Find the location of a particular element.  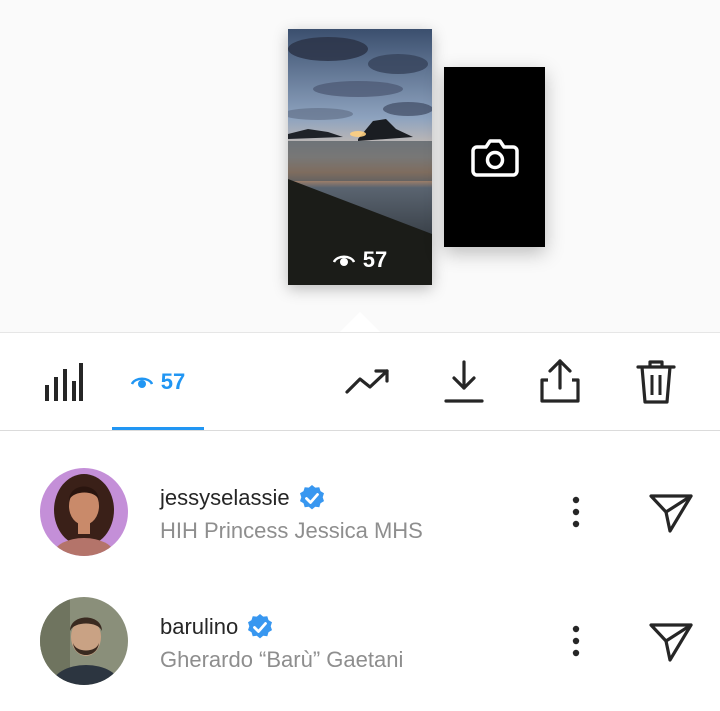

insights-button is located at coordinates (63, 382).